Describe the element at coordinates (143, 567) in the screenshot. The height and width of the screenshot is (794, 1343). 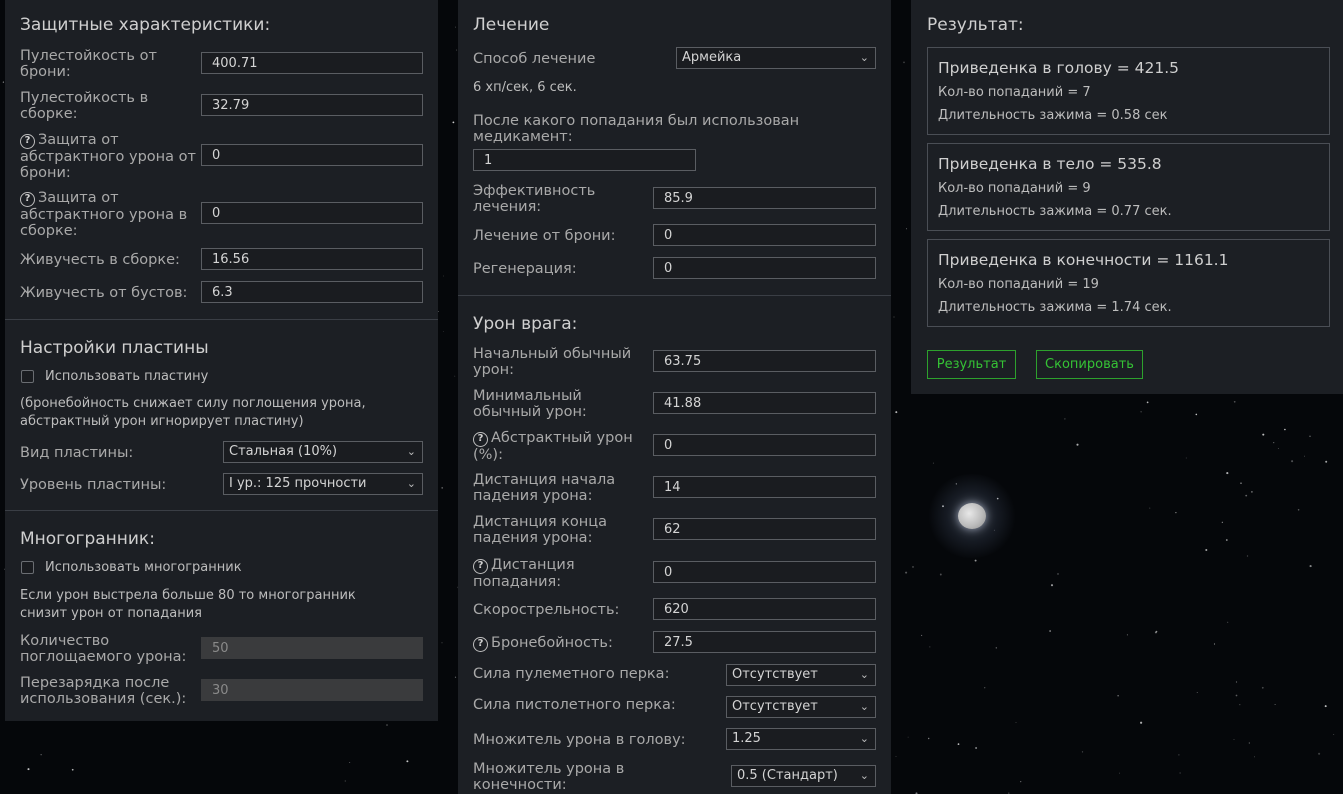
I see `use-polyhedron-label: Использовать многогранник` at that location.